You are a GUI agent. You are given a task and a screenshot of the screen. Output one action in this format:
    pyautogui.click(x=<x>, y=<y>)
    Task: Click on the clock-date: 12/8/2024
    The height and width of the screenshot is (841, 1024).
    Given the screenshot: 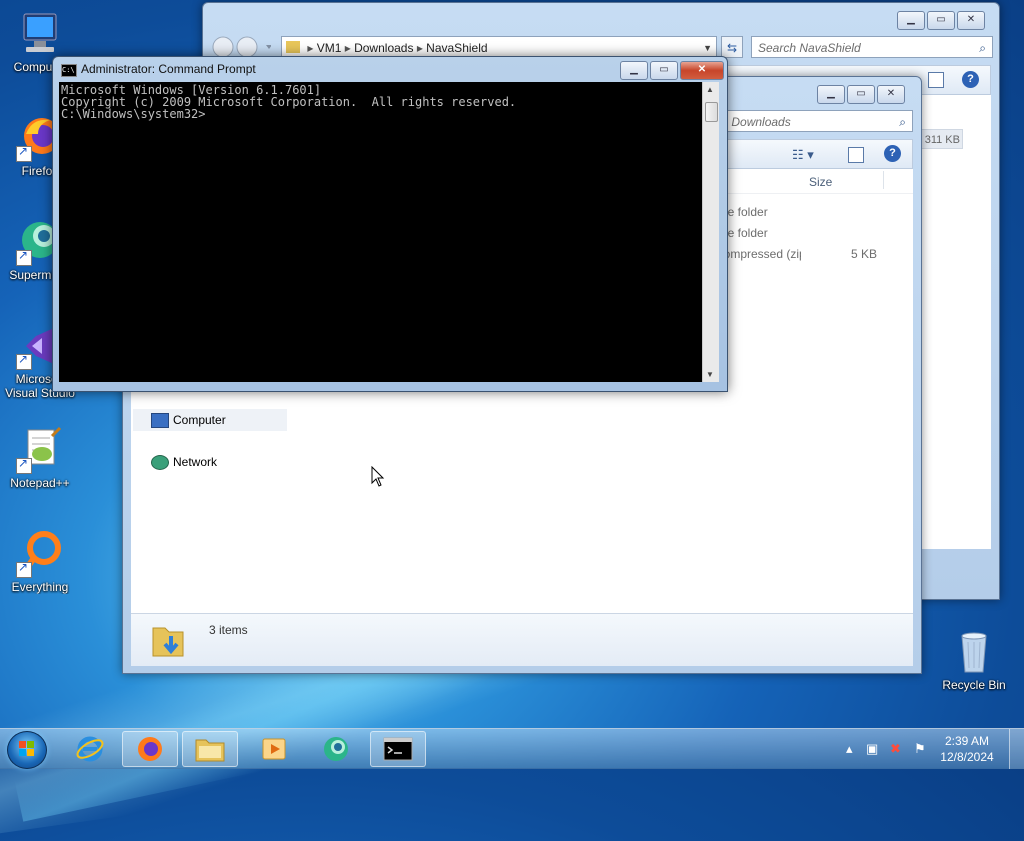 What is the action you would take?
    pyautogui.click(x=967, y=757)
    